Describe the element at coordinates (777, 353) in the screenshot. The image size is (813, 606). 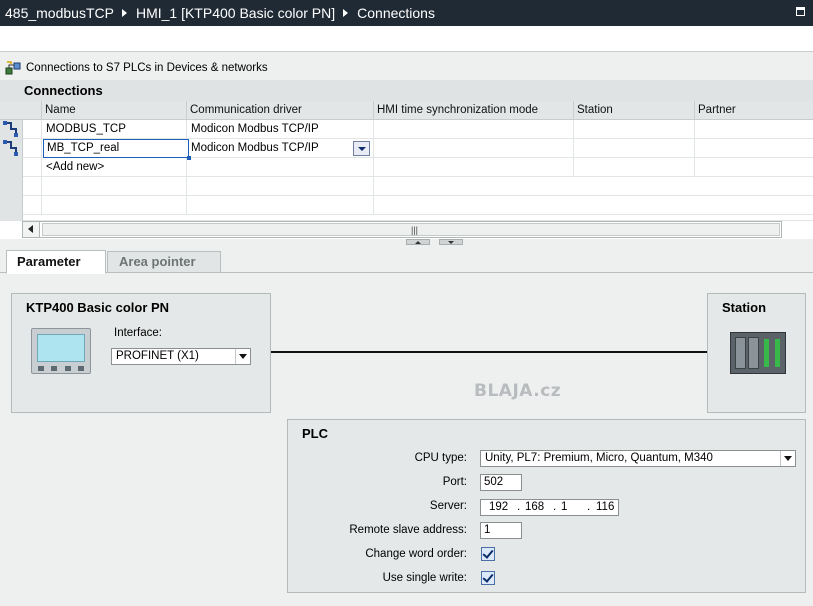
I see `plc-module-led` at that location.